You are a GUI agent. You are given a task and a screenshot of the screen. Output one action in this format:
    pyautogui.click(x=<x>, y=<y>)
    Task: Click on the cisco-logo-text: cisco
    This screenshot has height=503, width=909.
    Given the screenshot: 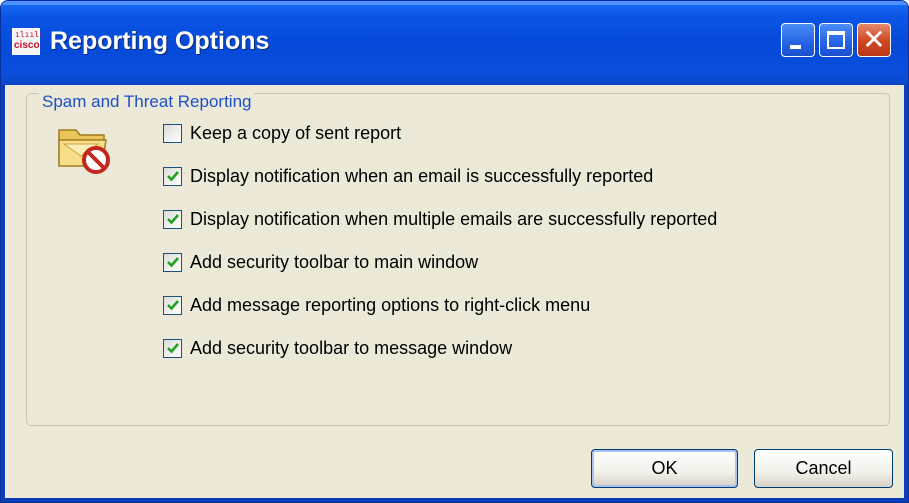 What is the action you would take?
    pyautogui.click(x=27, y=45)
    